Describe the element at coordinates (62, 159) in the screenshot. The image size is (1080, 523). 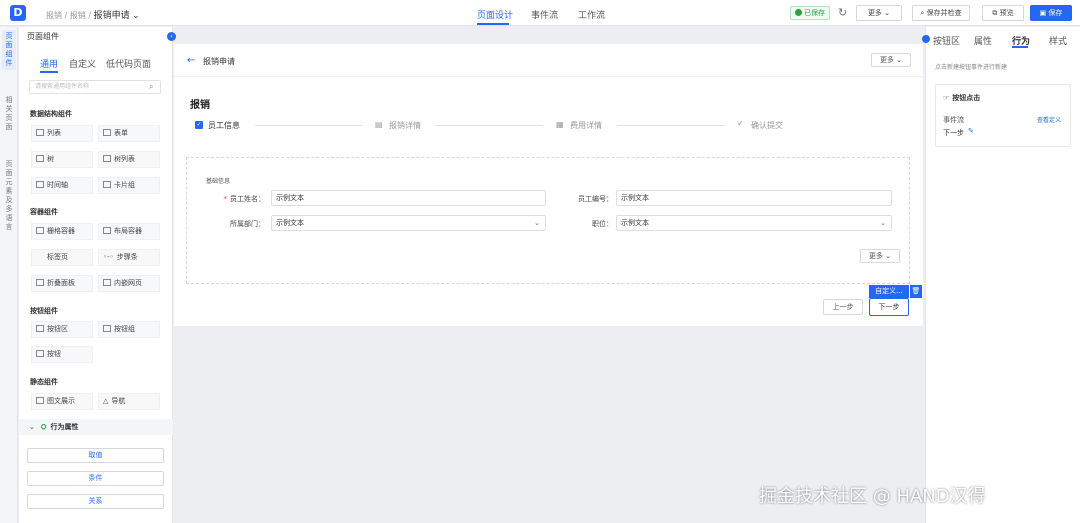
I see `component-tree: 树` at that location.